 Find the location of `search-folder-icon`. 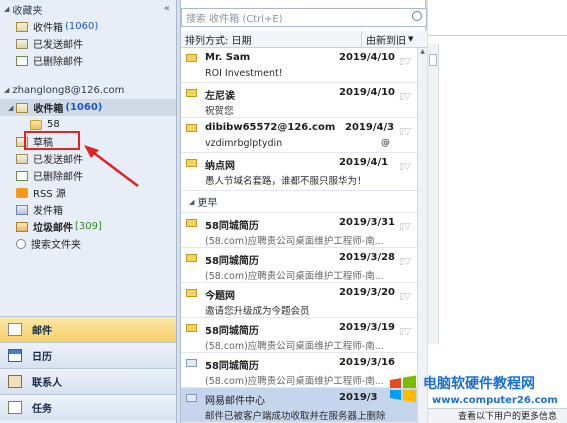

search-folder-icon is located at coordinates (21, 243).